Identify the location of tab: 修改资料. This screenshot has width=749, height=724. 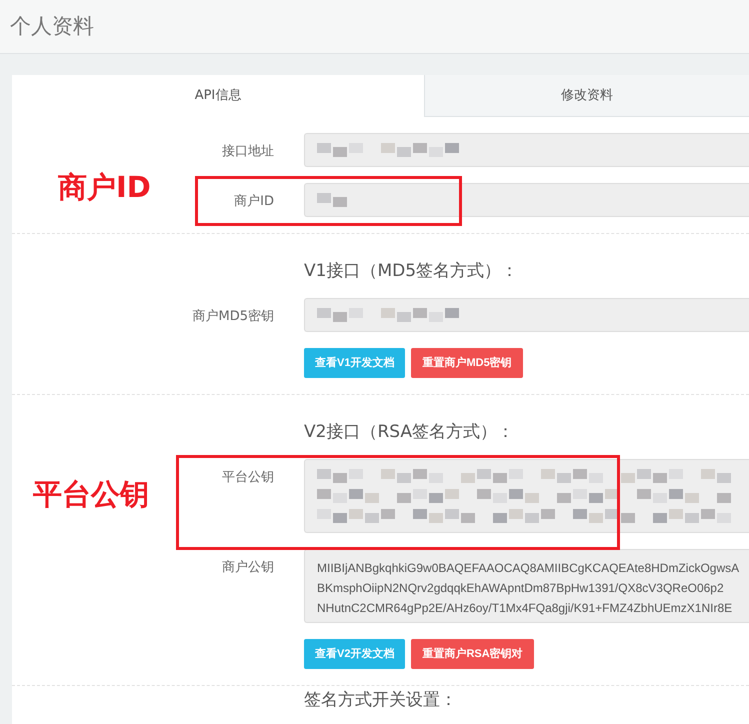
(586, 96).